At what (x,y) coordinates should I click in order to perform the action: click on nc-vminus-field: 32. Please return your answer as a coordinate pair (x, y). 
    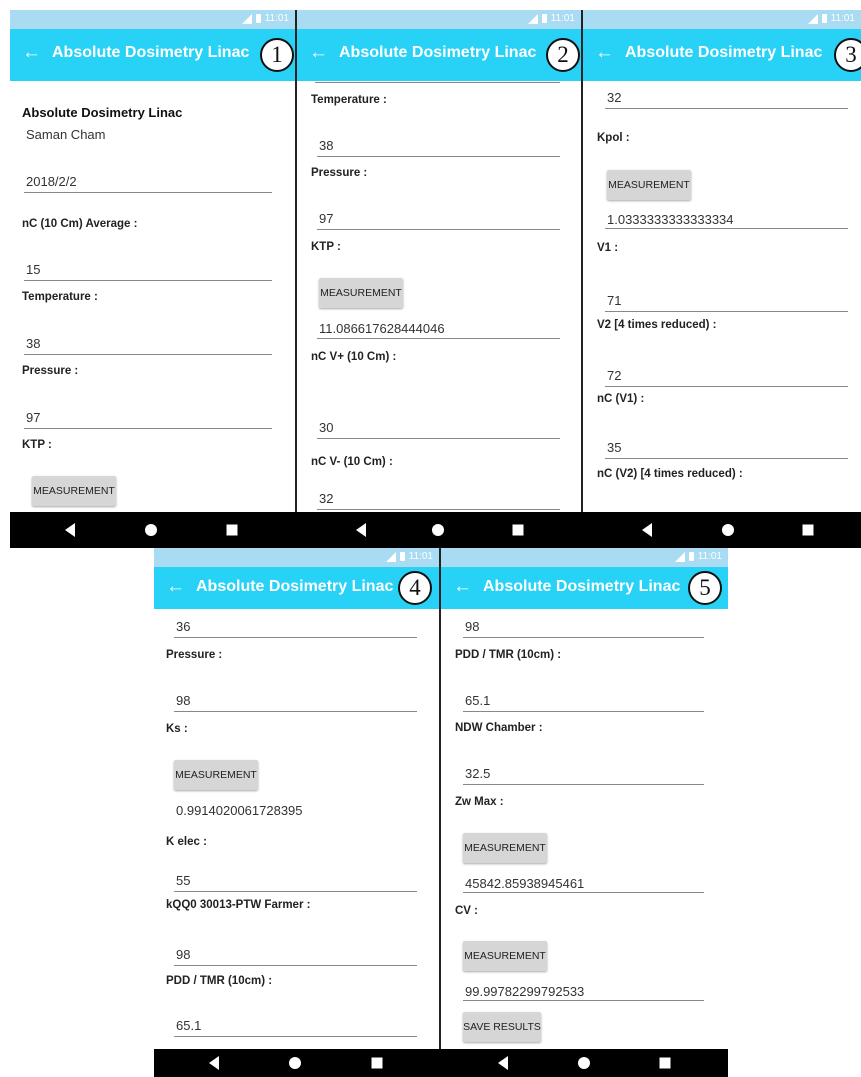
    Looking at the image, I should click on (438, 497).